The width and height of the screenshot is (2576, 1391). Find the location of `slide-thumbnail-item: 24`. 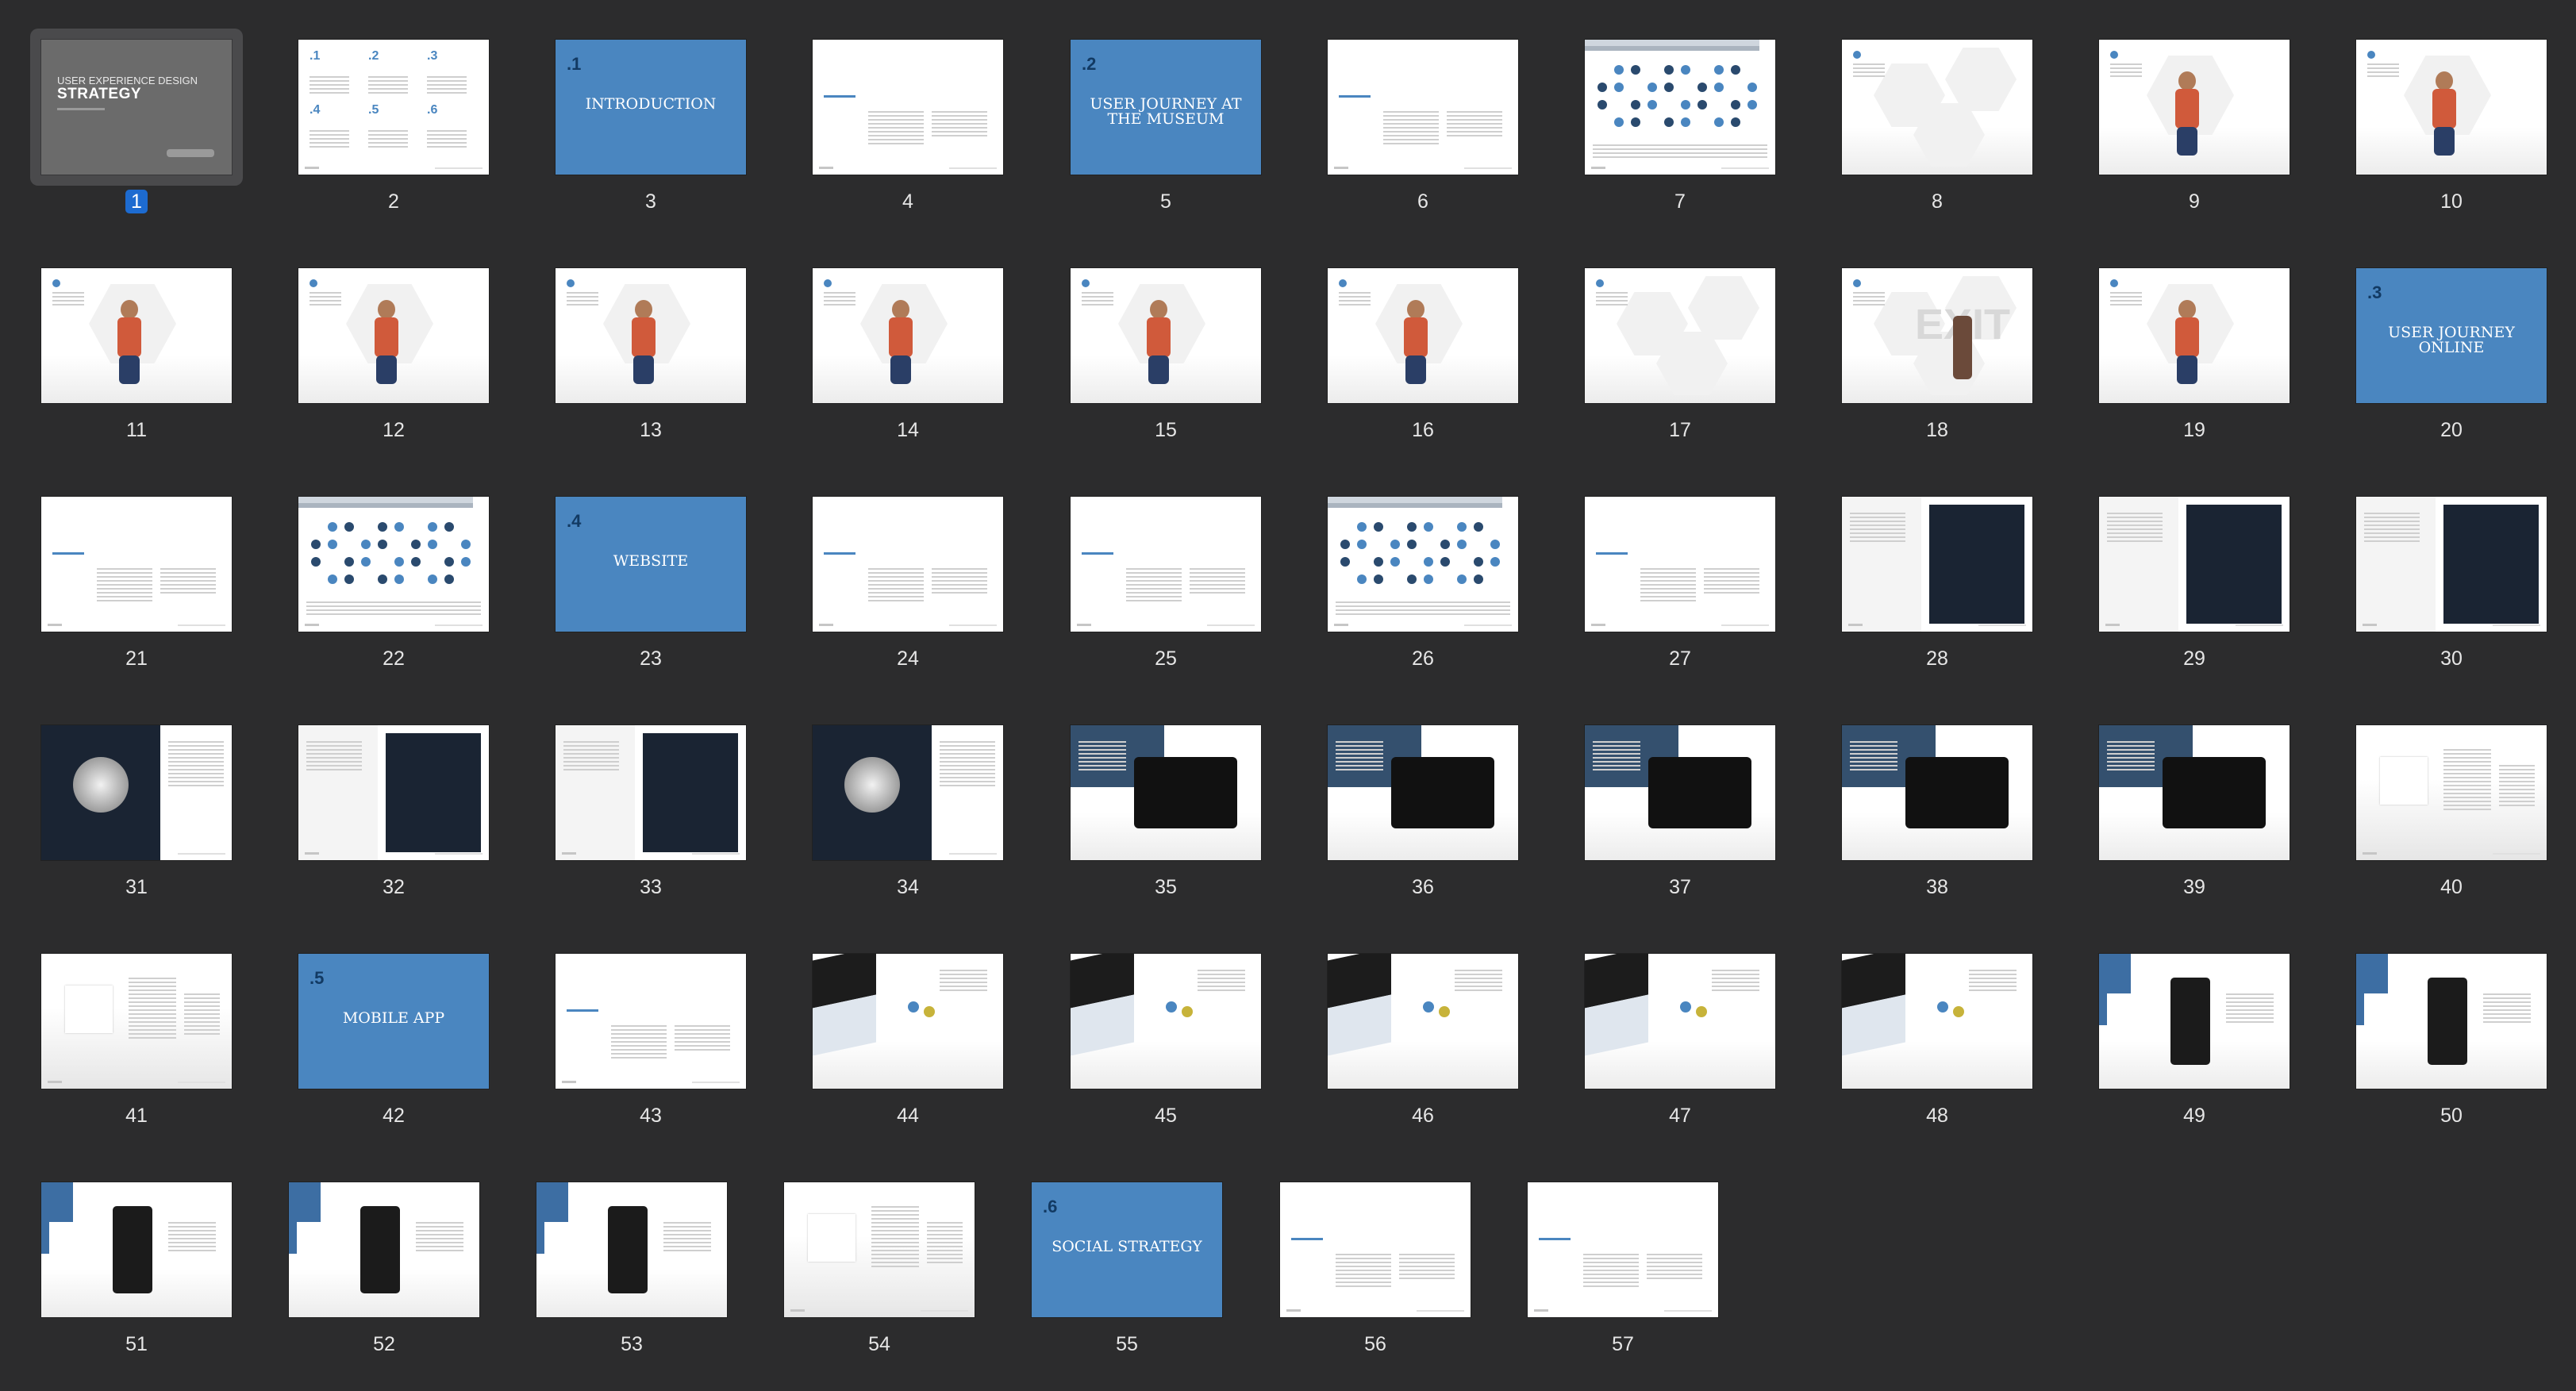

slide-thumbnail-item: 24 is located at coordinates (908, 586).